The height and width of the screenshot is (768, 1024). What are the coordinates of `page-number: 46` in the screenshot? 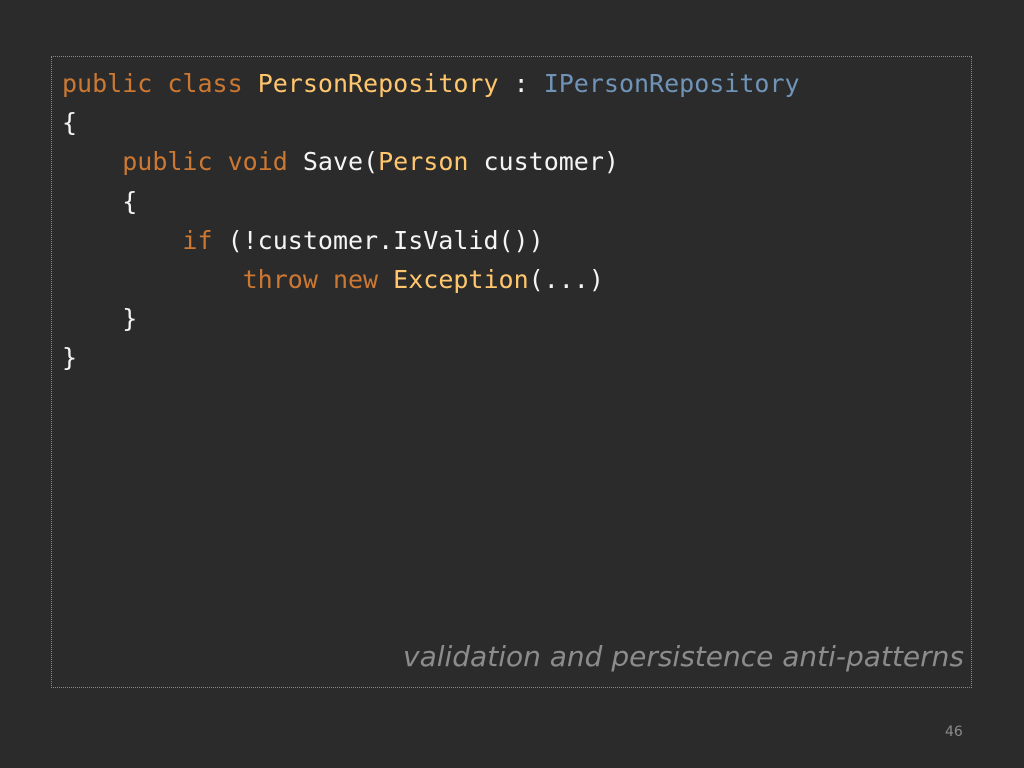 It's located at (954, 732).